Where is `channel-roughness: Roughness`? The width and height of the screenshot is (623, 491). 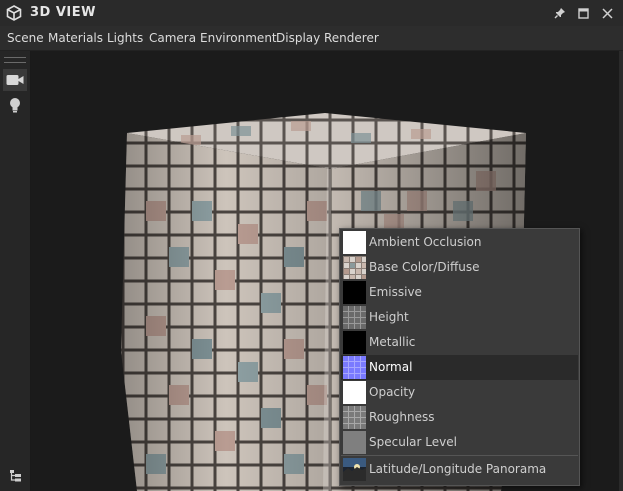
channel-roughness: Roughness is located at coordinates (459, 417).